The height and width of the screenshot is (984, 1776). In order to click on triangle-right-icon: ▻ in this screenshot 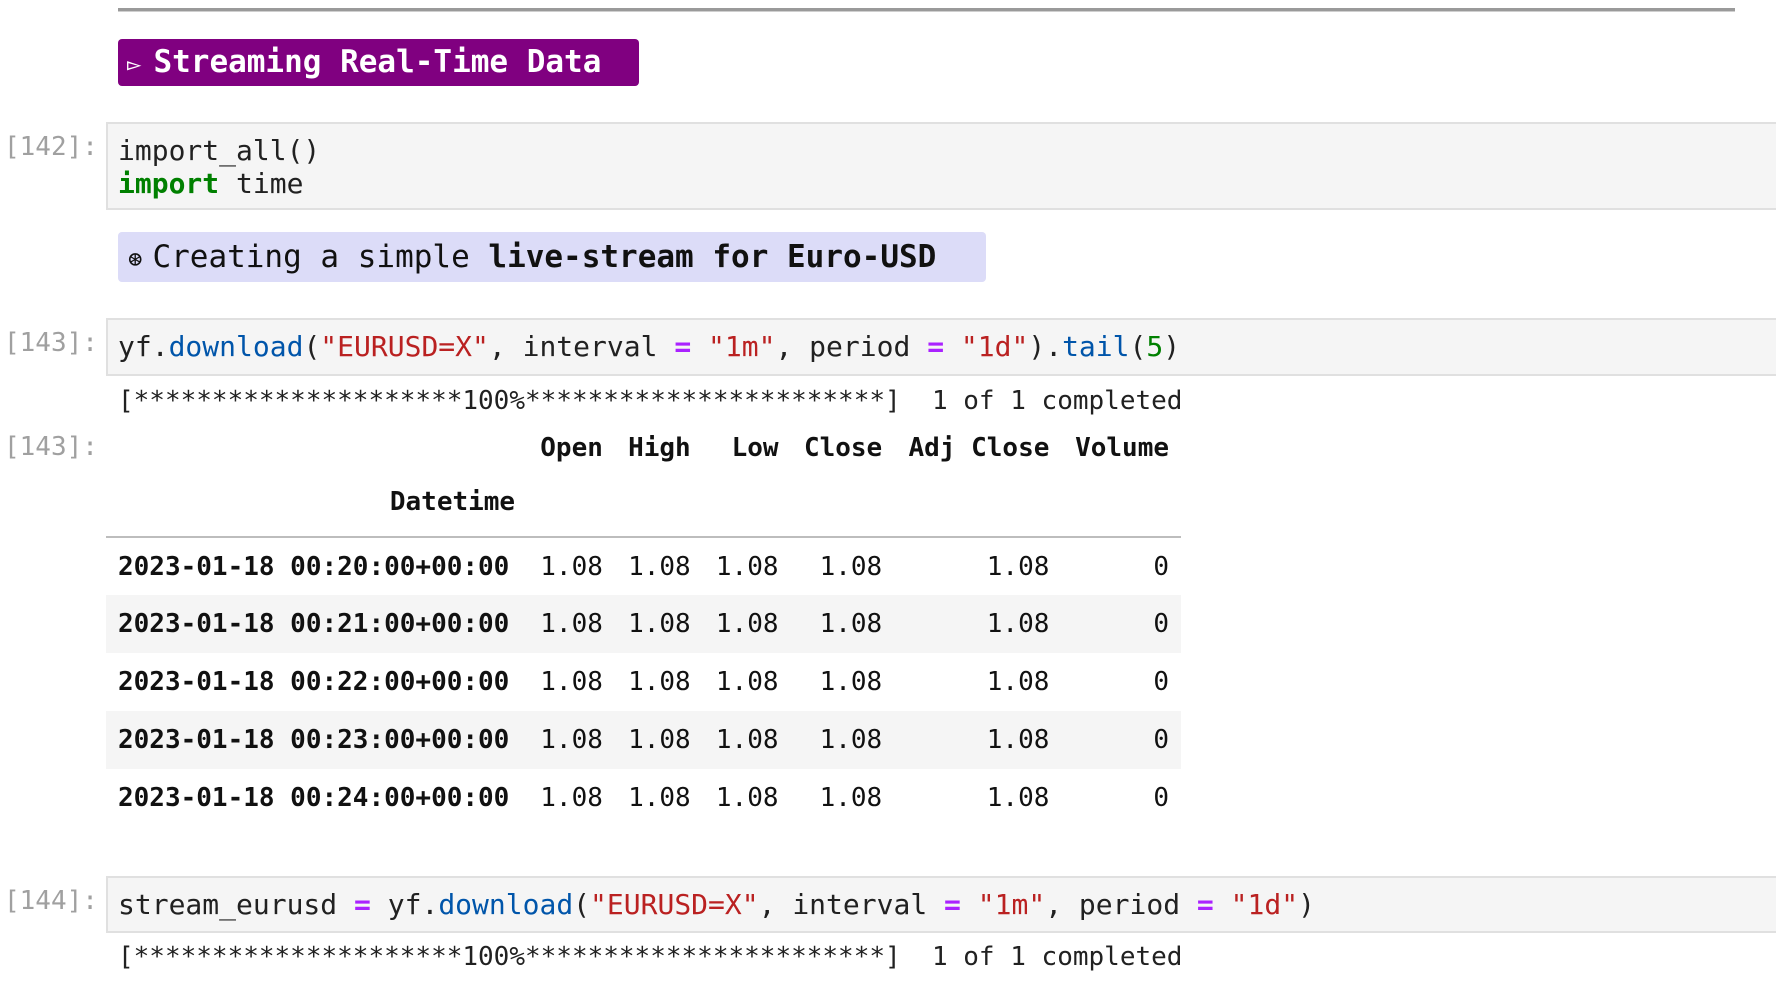, I will do `click(134, 64)`.